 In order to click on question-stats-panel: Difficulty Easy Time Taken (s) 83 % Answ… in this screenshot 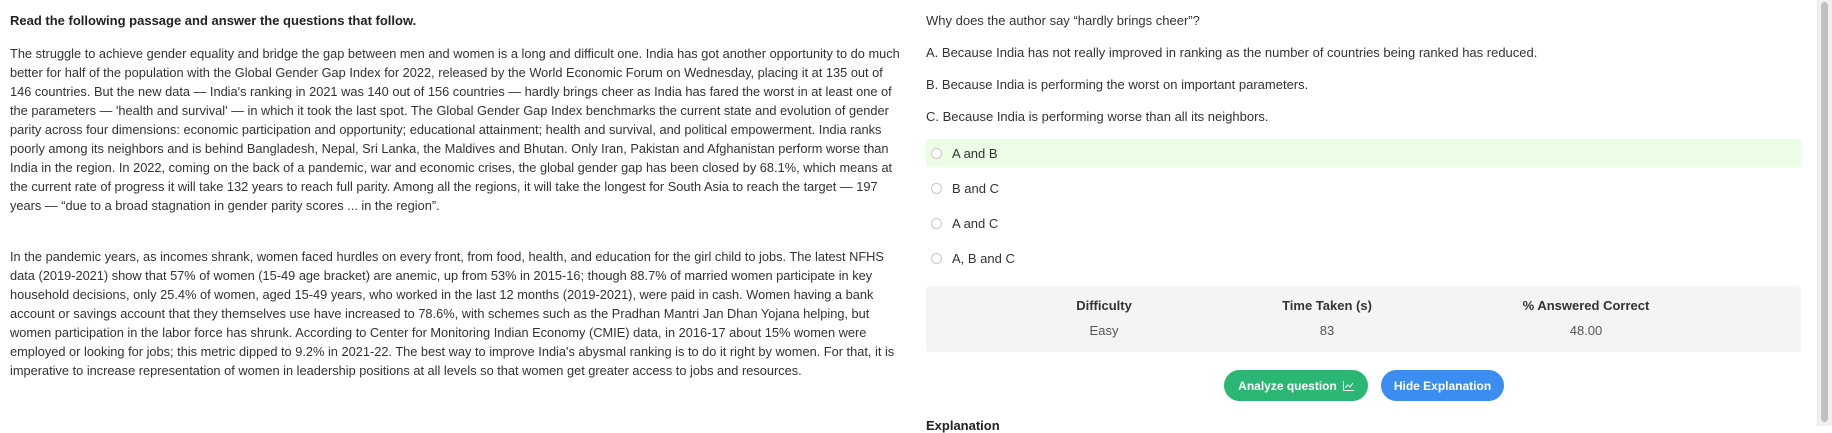, I will do `click(1363, 319)`.